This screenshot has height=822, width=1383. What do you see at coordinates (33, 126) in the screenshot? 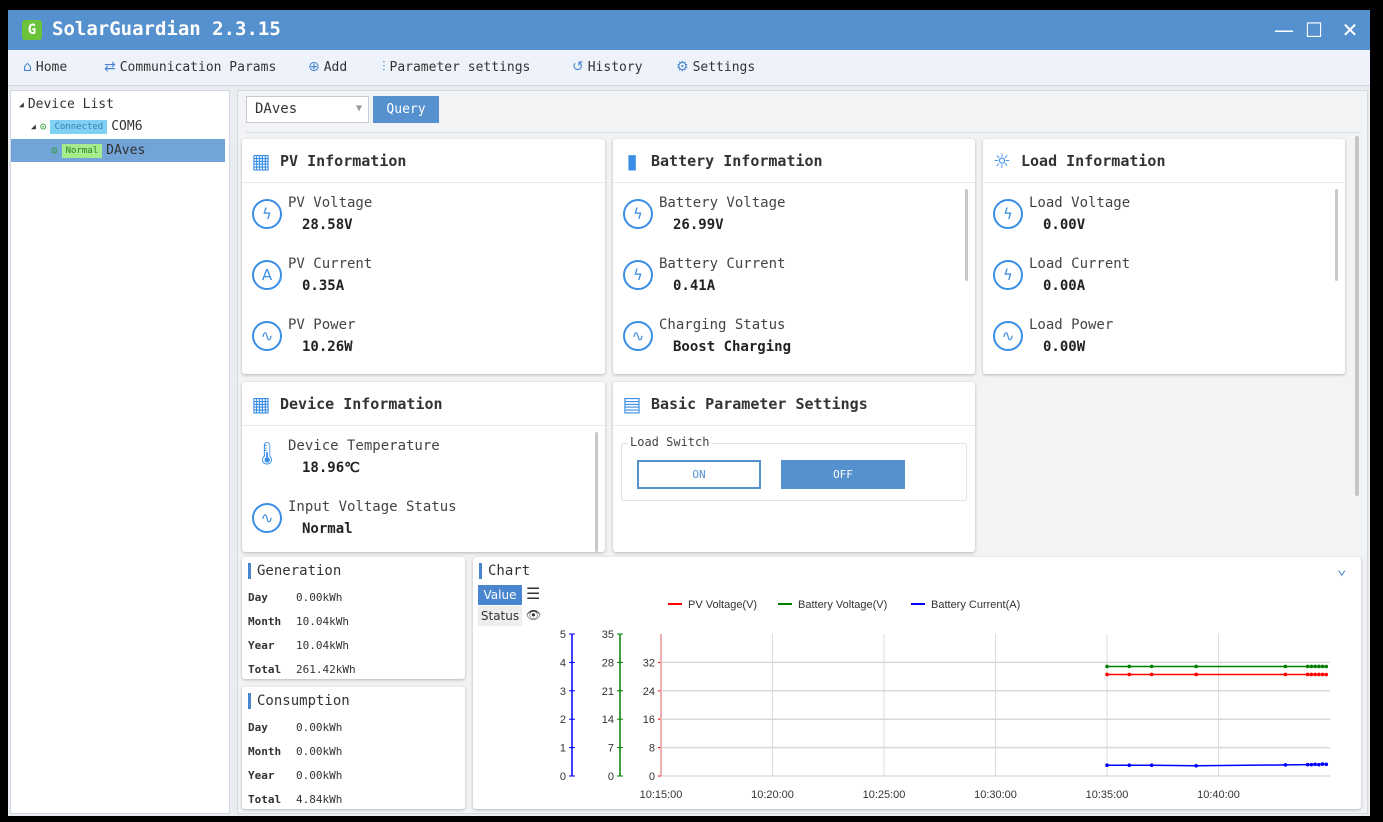
I see `expand-icon: ◢` at bounding box center [33, 126].